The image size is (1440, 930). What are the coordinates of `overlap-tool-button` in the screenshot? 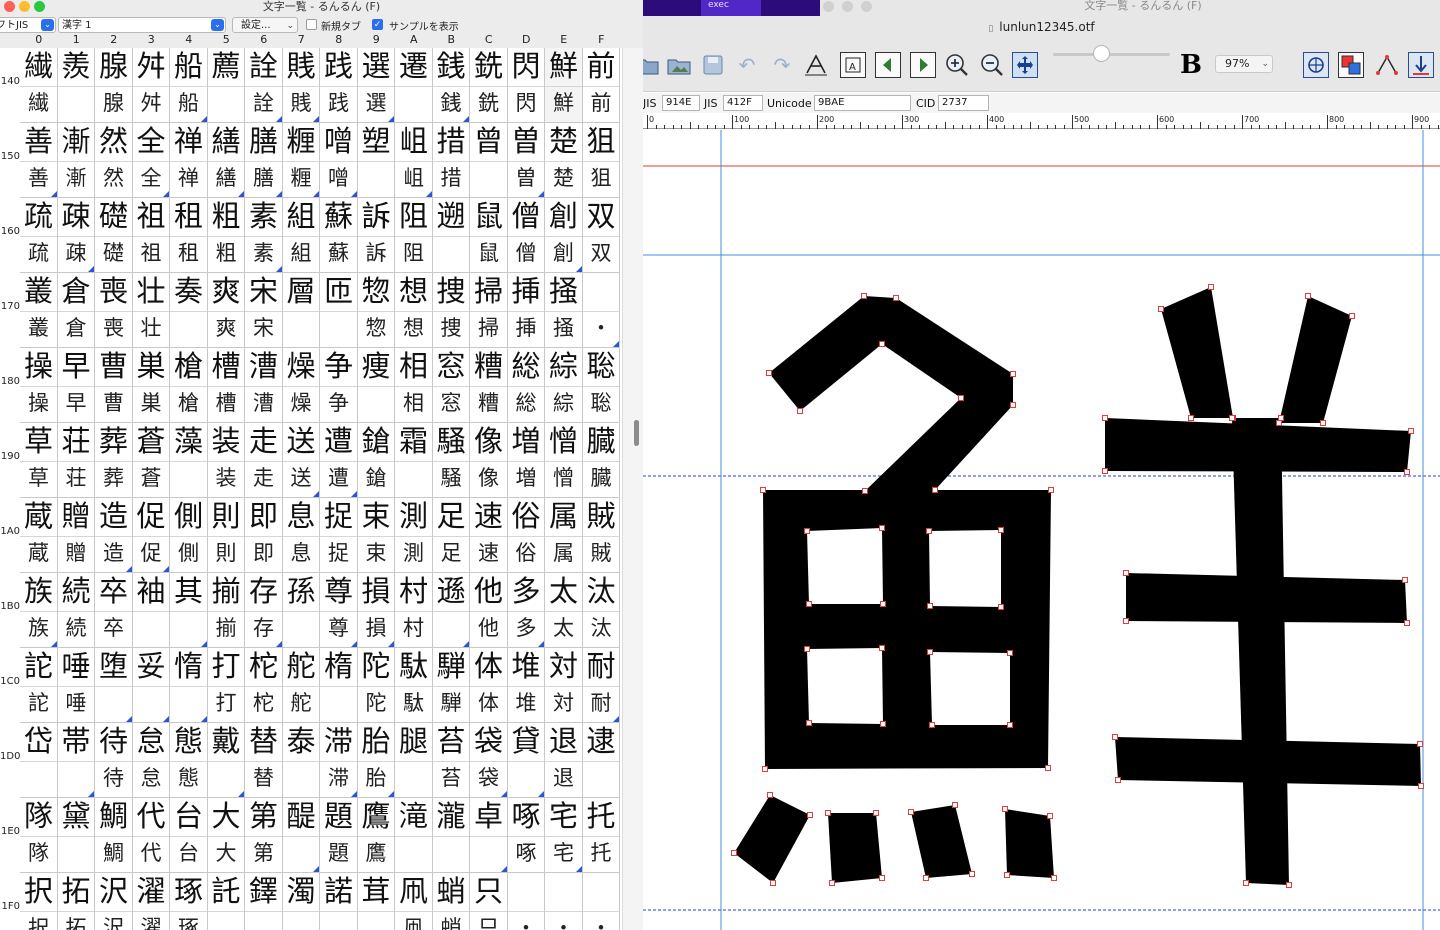 It's located at (1351, 65).